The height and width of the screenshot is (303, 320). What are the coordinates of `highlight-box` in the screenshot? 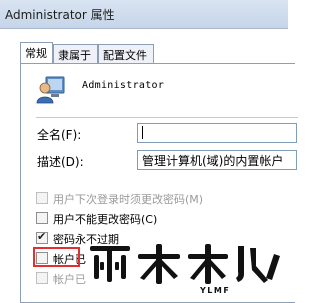 It's located at (56, 257).